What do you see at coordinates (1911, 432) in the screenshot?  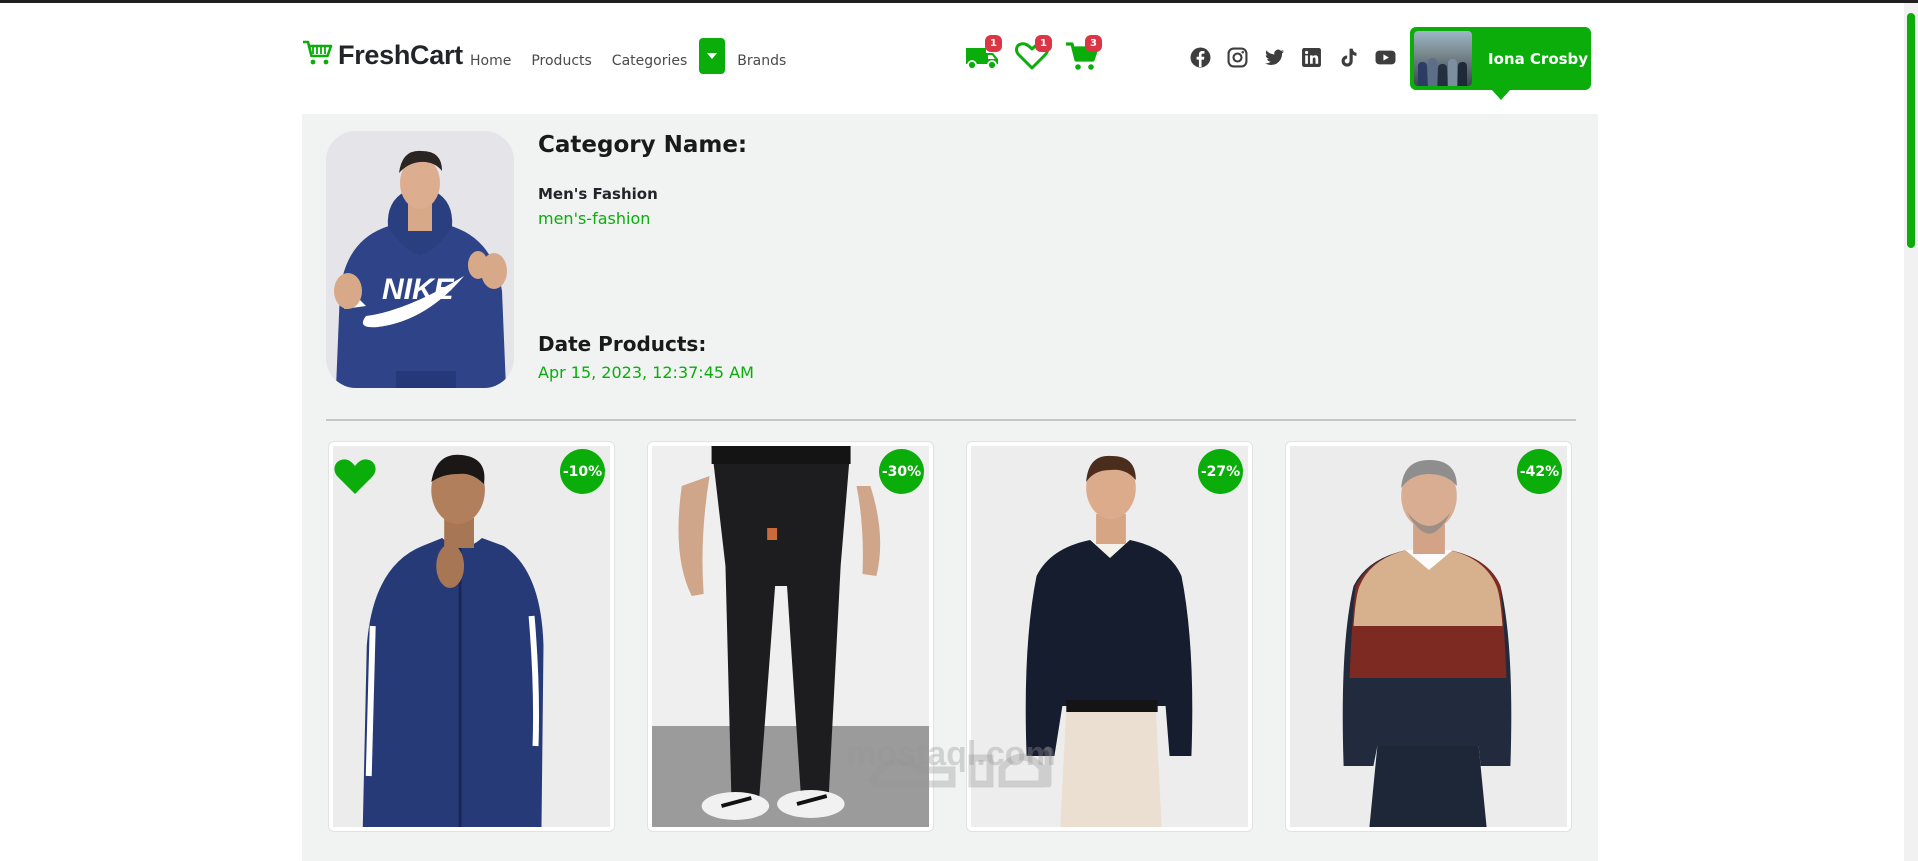 I see `page-scrollbar` at bounding box center [1911, 432].